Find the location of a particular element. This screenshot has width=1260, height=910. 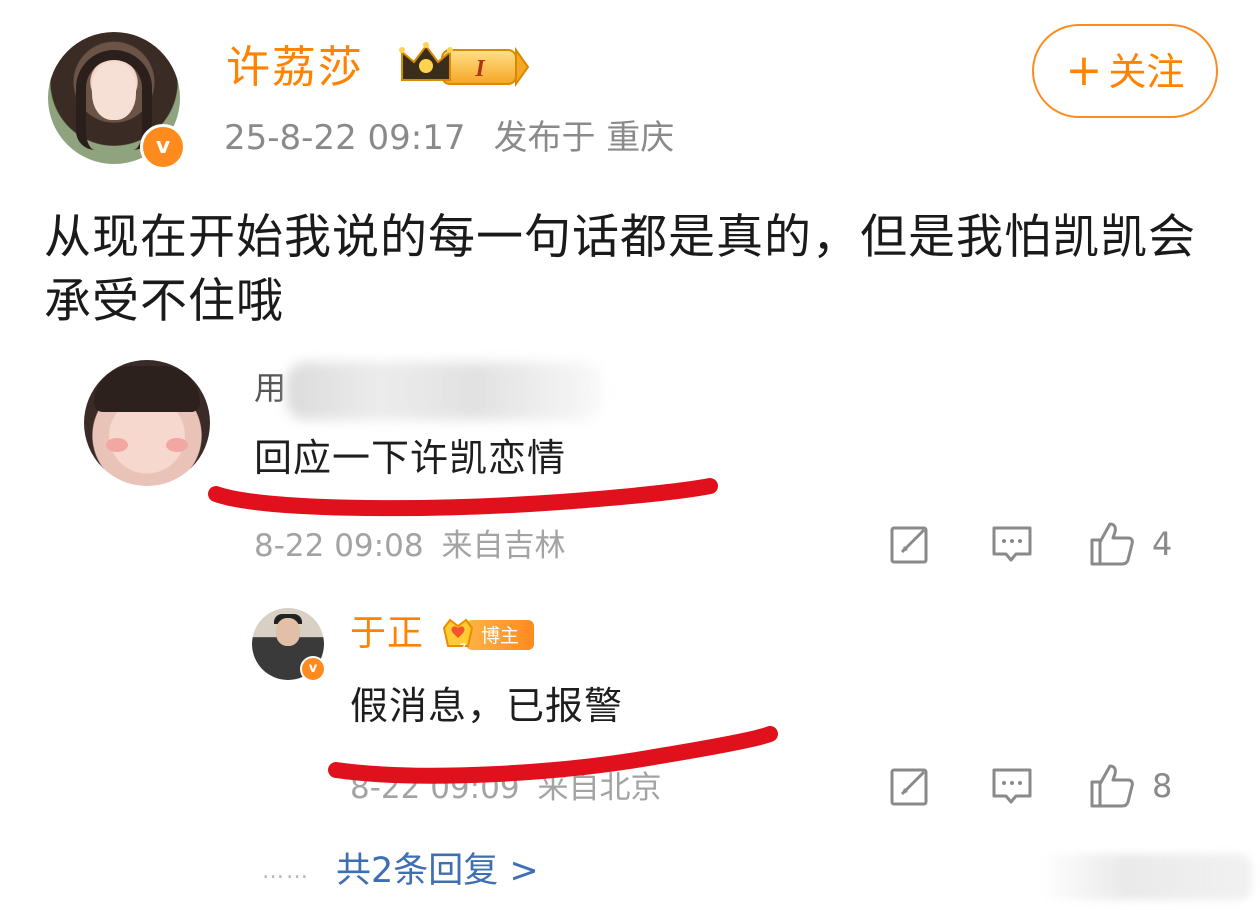

blogger-badge-icon: 7 博主 is located at coordinates (488, 636).